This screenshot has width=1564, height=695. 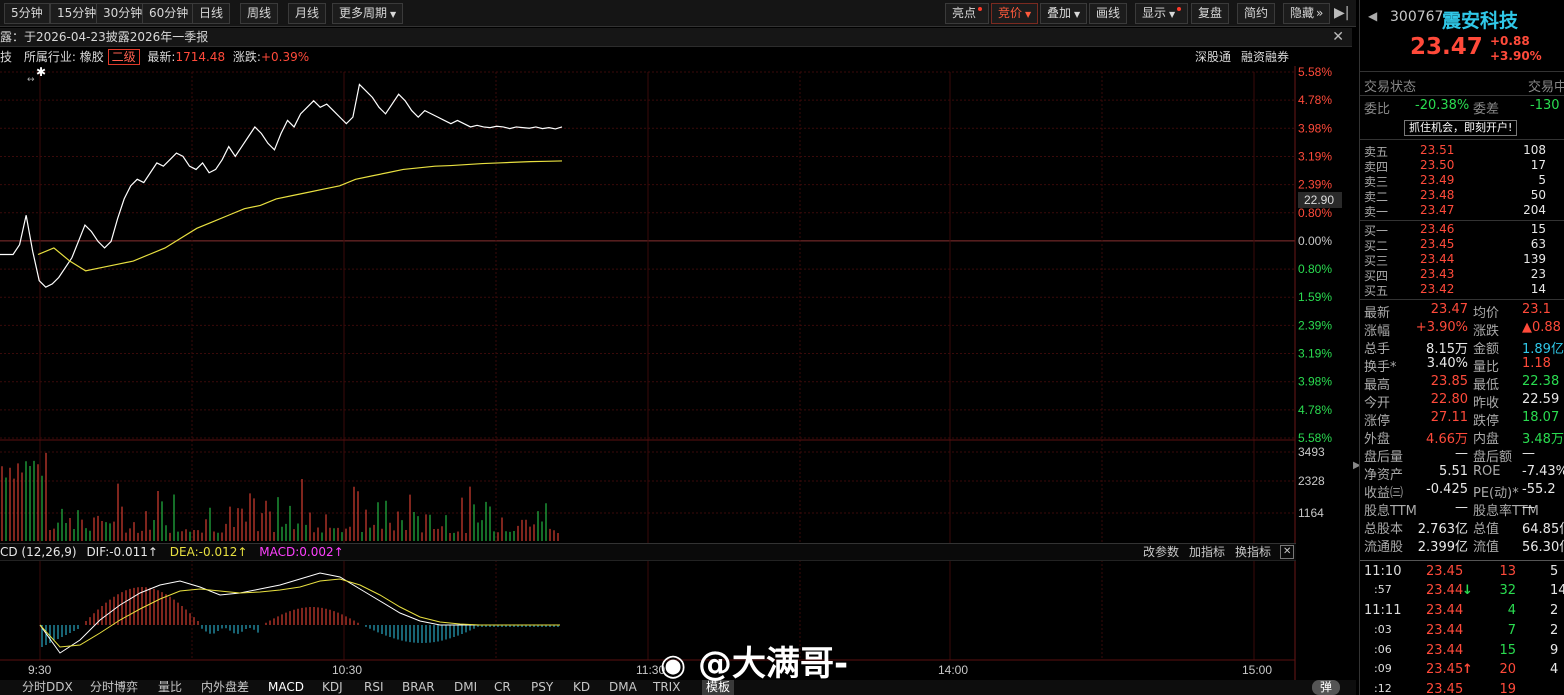 What do you see at coordinates (1108, 13) in the screenshot?
I see `draw-line-button: 画线` at bounding box center [1108, 13].